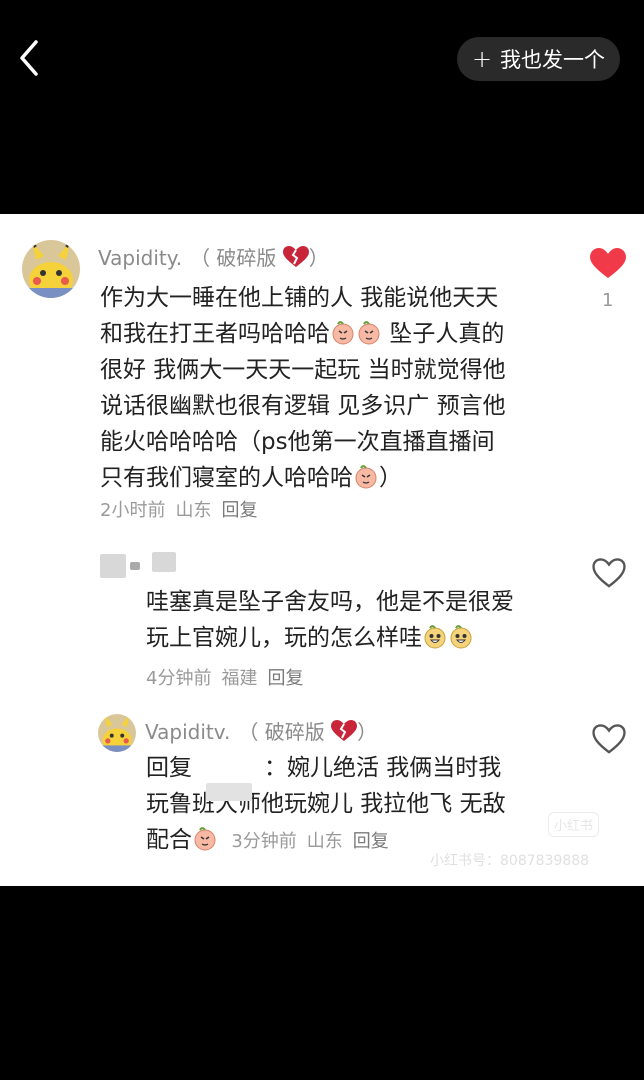 This screenshot has height=1080, width=644. Describe the element at coordinates (215, 334) in the screenshot. I see `text-segment: 和我在打王者吗哈哈哈` at that location.